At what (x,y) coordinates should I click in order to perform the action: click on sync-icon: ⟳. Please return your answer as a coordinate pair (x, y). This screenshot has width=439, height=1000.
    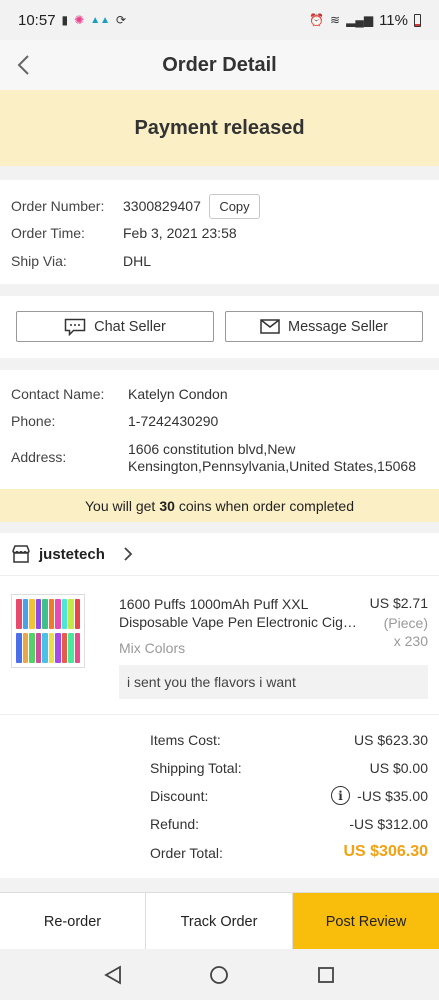
    Looking at the image, I should click on (121, 20).